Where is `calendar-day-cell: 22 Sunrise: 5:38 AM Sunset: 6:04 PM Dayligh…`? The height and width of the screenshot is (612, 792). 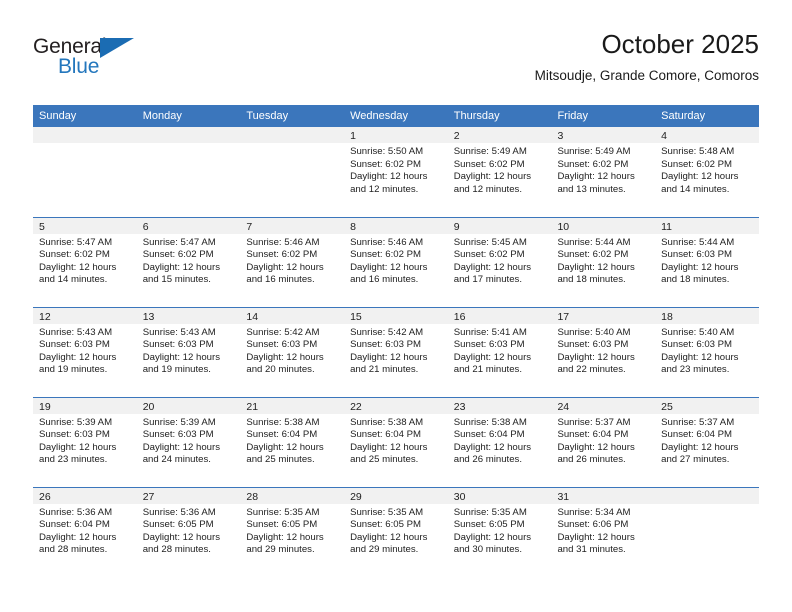 calendar-day-cell: 22 Sunrise: 5:38 AM Sunset: 6:04 PM Dayligh… is located at coordinates (396, 441).